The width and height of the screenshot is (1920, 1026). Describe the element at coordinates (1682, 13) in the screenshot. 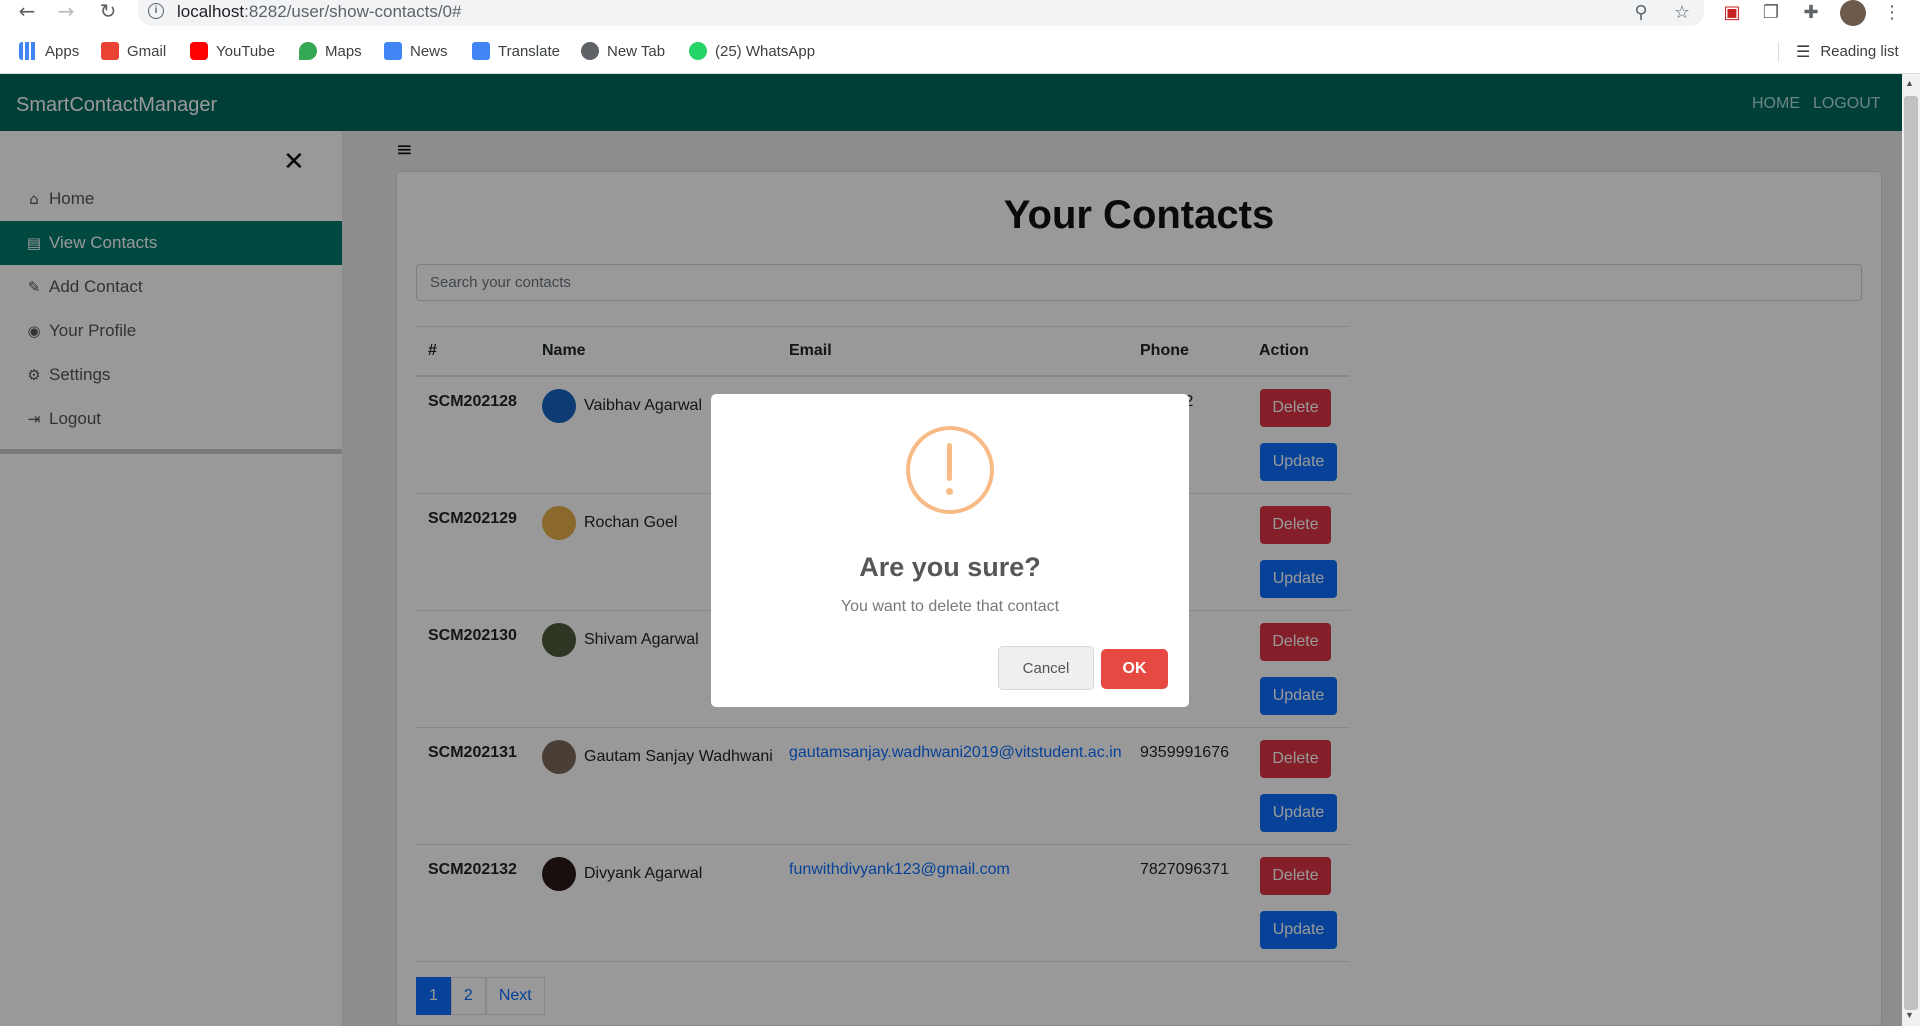

I see `star-icon: ☆` at that location.